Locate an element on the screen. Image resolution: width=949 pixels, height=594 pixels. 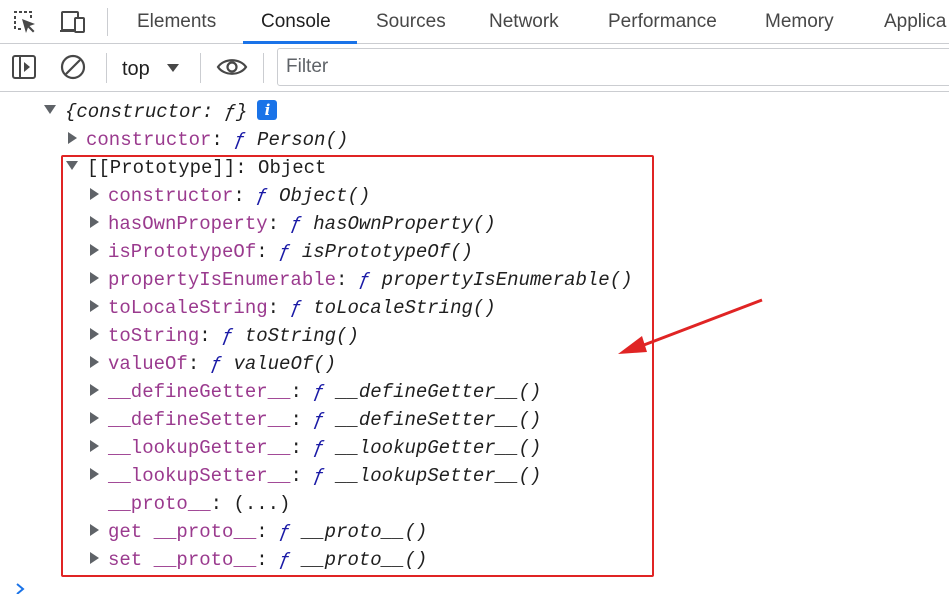
tab-application: Applica is located at coordinates (915, 21).